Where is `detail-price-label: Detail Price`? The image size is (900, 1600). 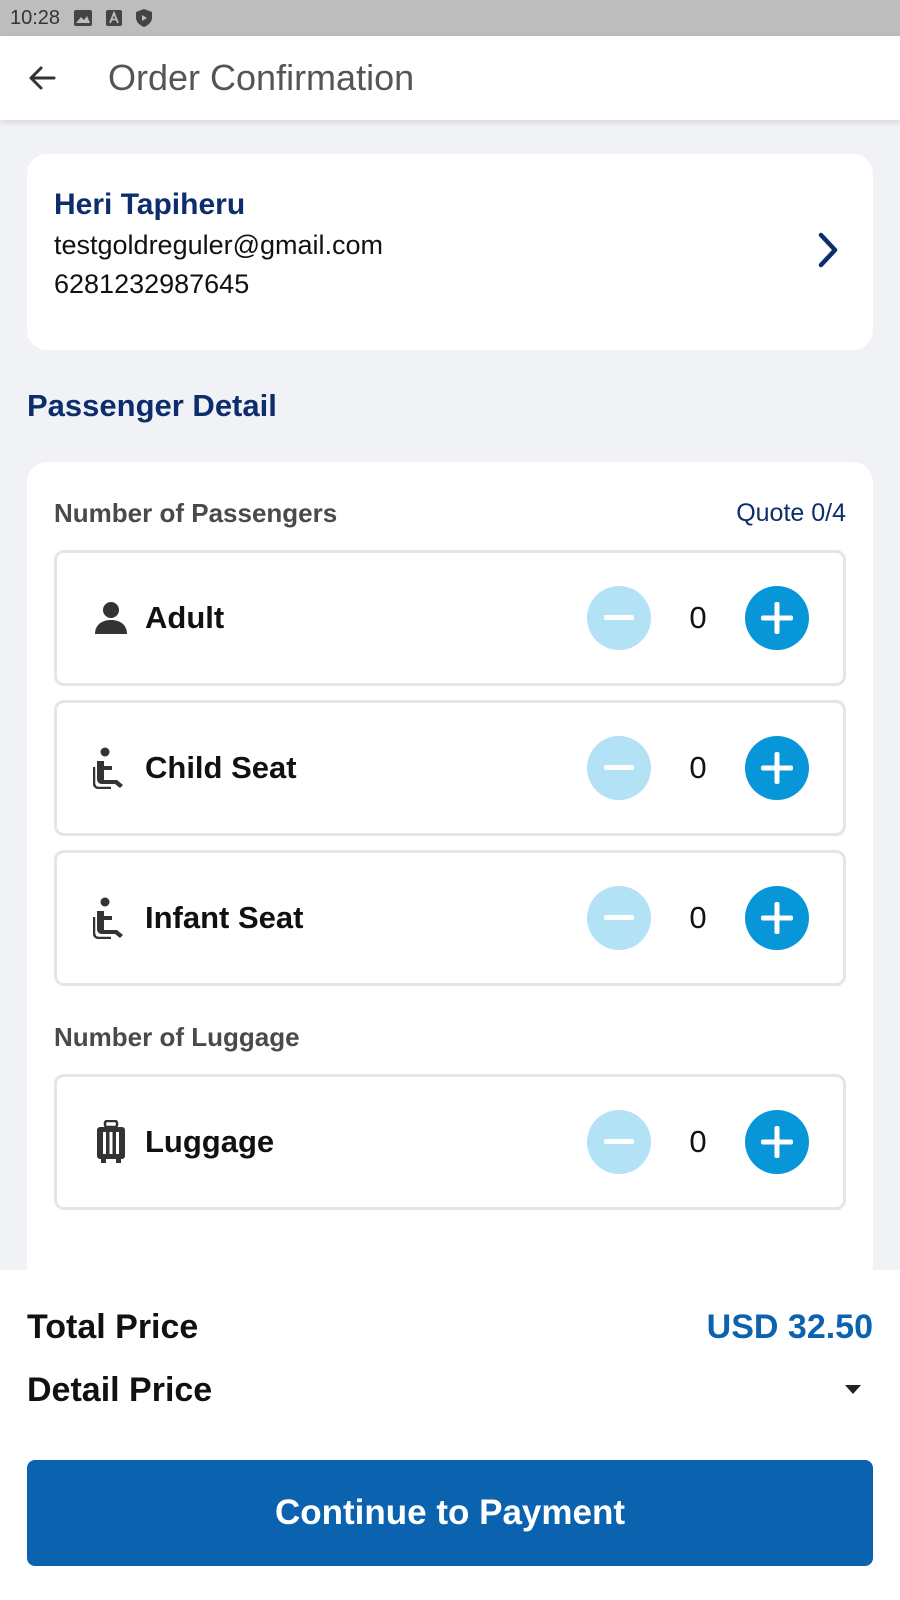 detail-price-label: Detail Price is located at coordinates (120, 1389).